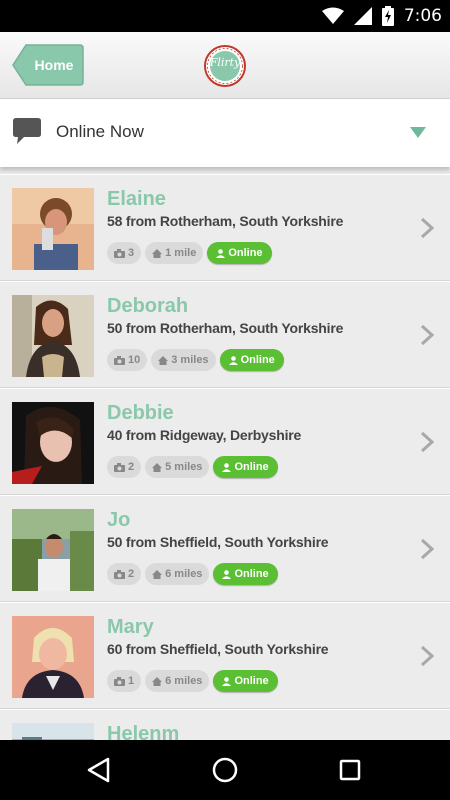  What do you see at coordinates (130, 627) in the screenshot?
I see `member-name: Mary` at bounding box center [130, 627].